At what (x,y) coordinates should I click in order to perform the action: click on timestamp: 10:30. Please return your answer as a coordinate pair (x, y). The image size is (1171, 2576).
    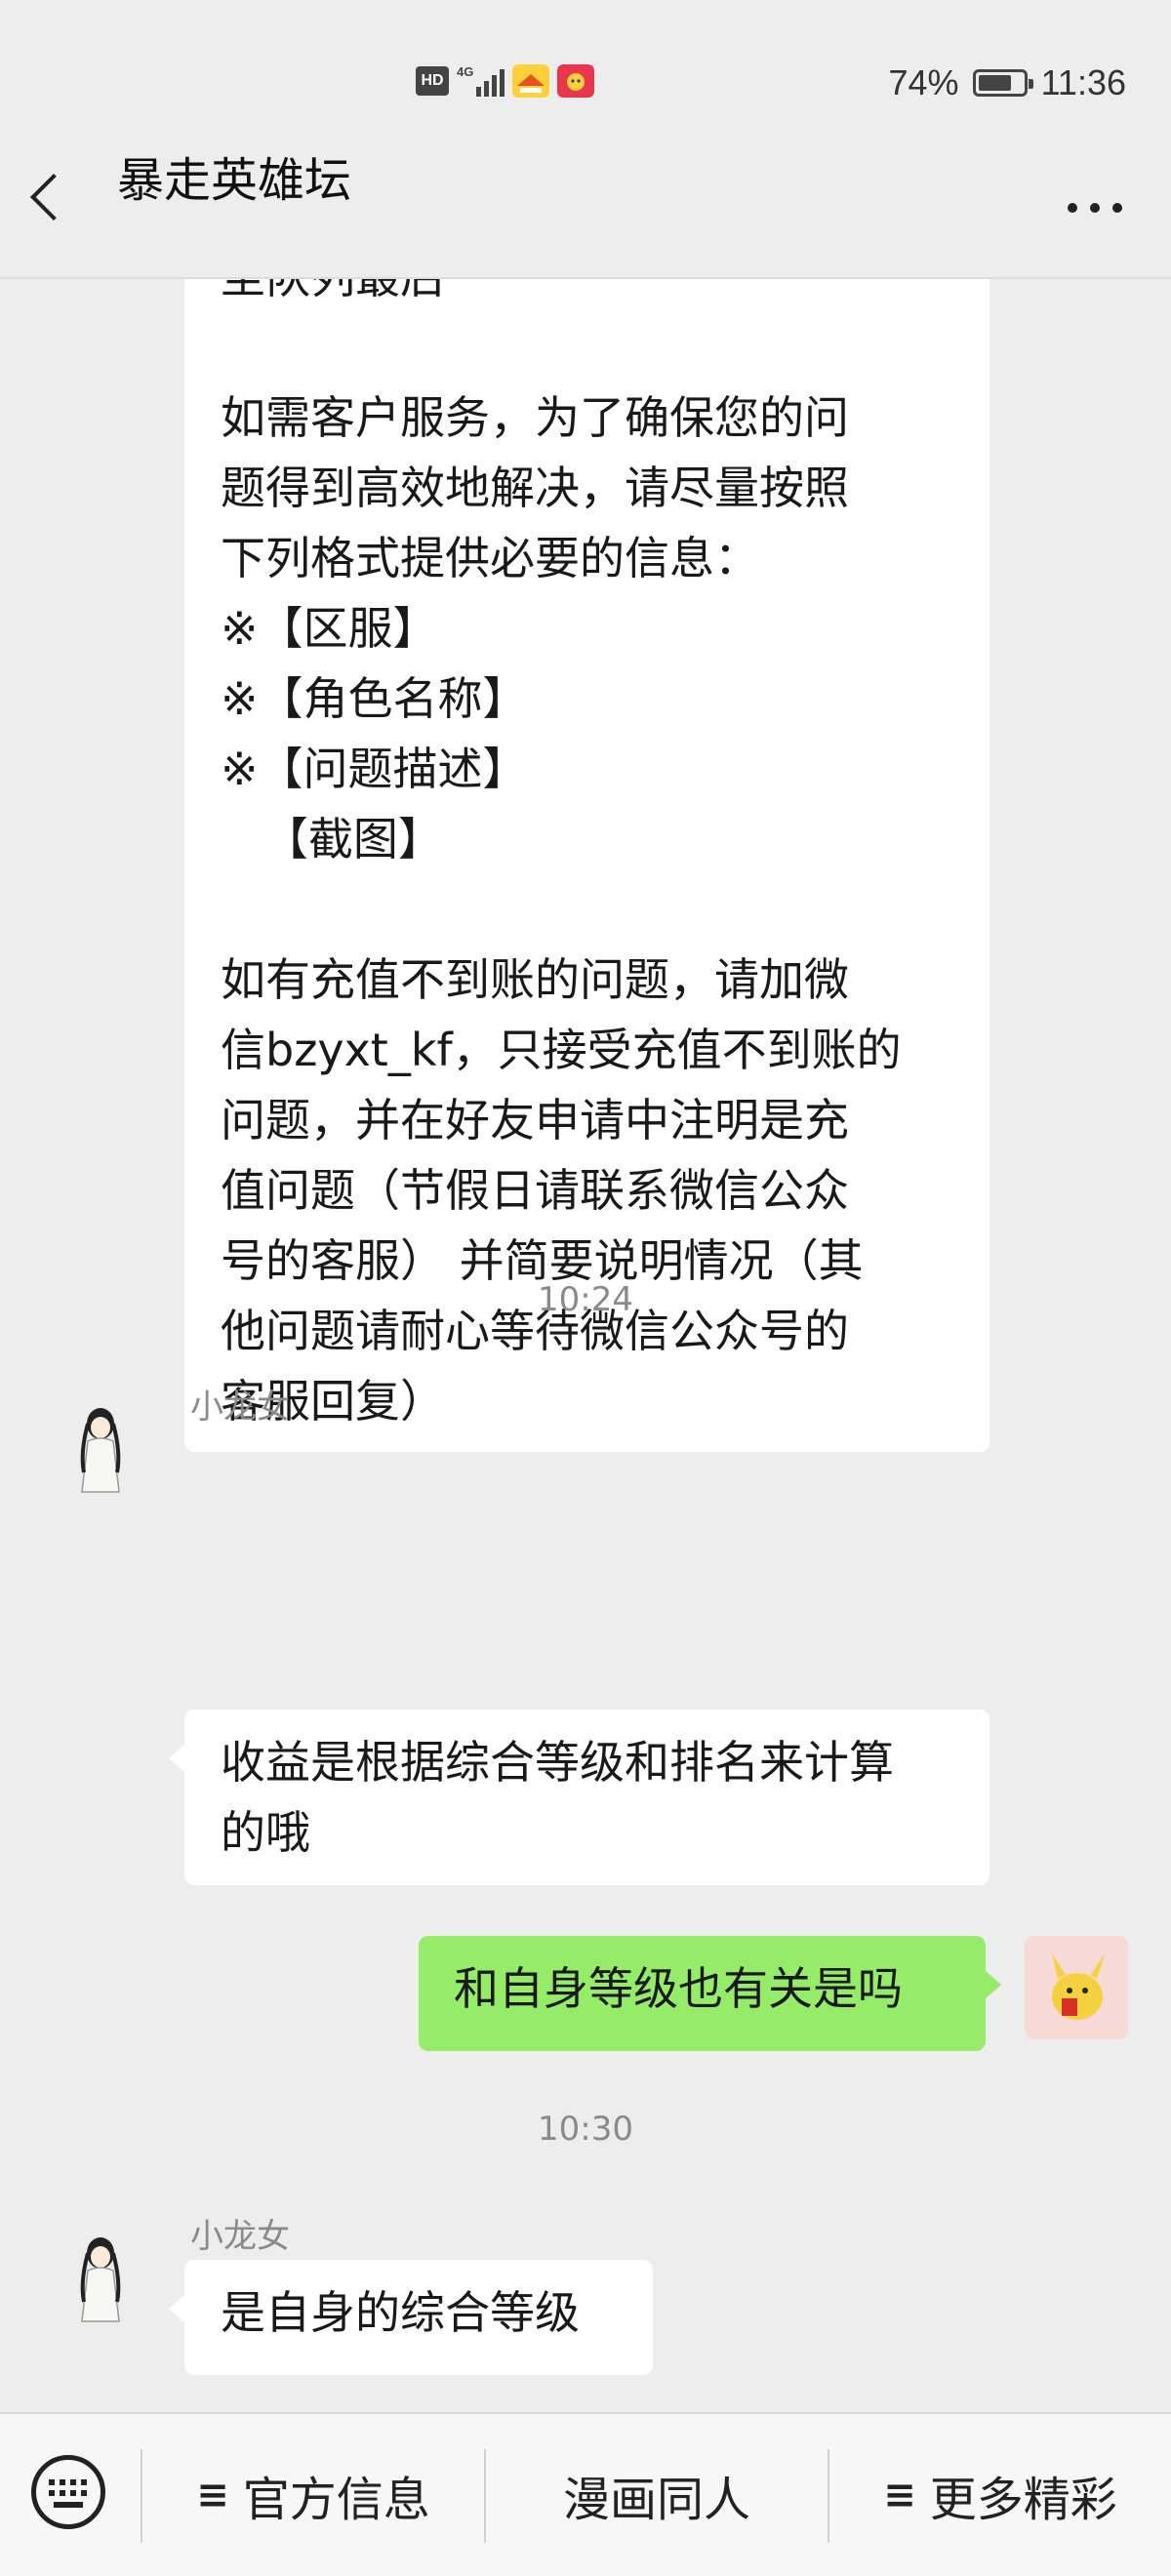
    Looking at the image, I should click on (585, 2129).